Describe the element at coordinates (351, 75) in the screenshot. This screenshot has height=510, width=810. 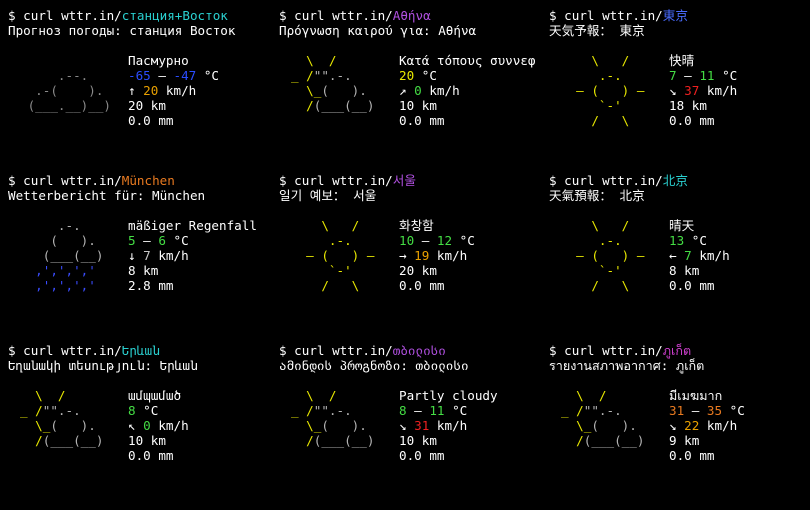
I see `cloud-part: "".-.` at that location.